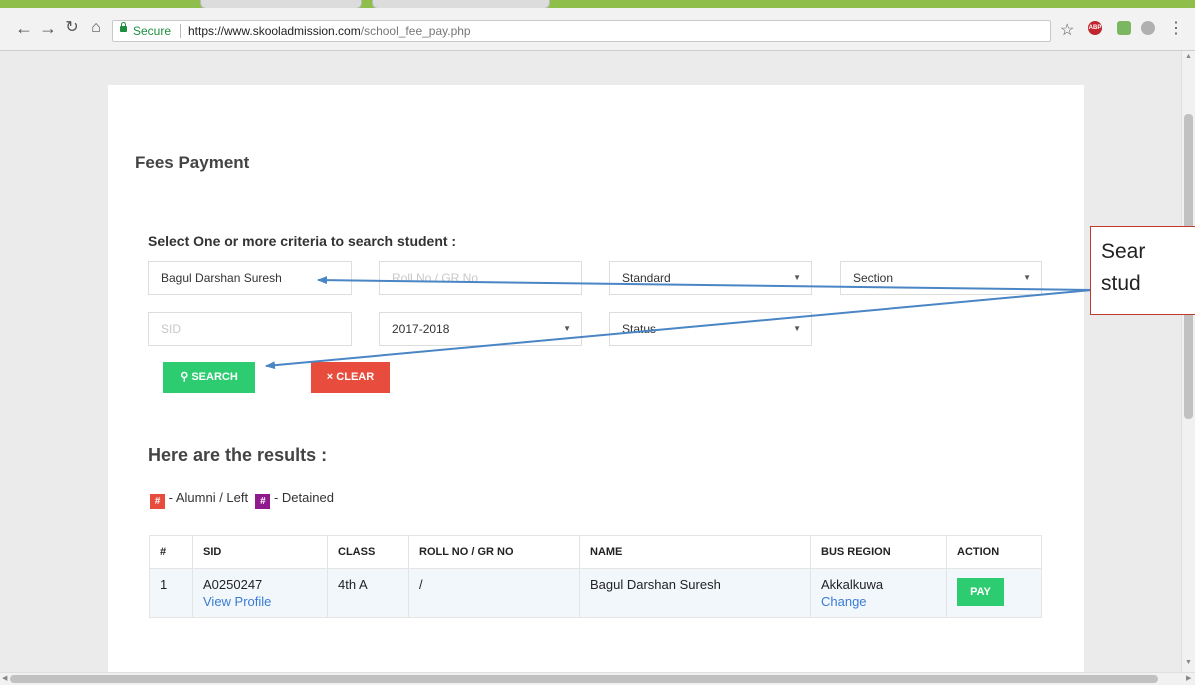  What do you see at coordinates (480, 278) in the screenshot?
I see `roll-gr-input: Roll No / GR No` at bounding box center [480, 278].